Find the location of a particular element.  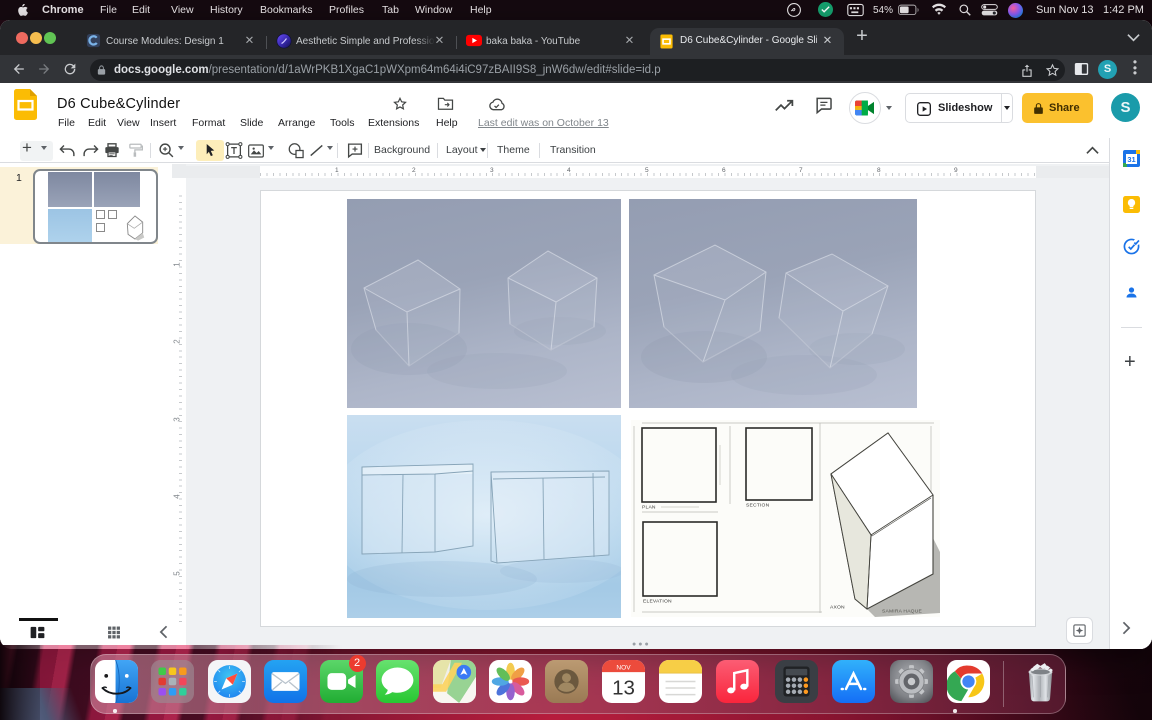

svg-text: 13 is located at coordinates (623, 687).